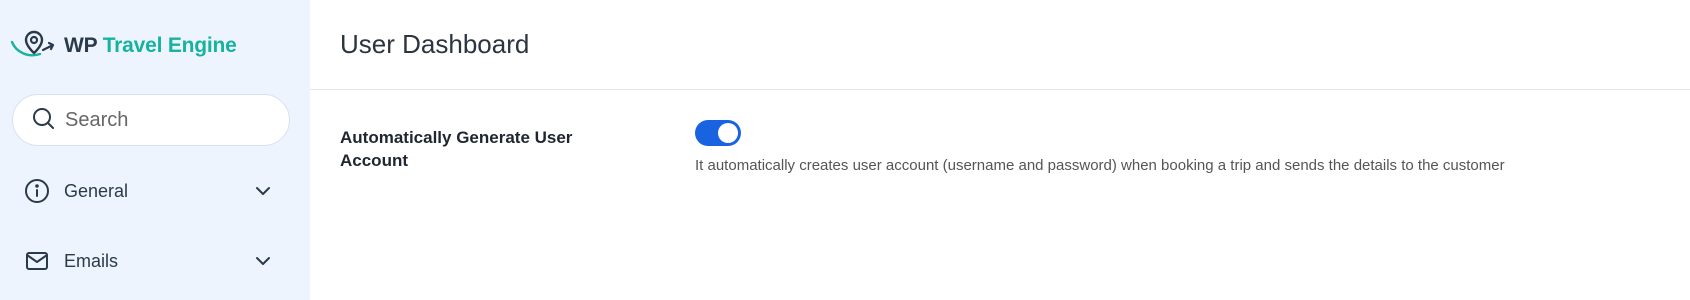 This screenshot has width=1690, height=300. I want to click on search-input, so click(165, 120).